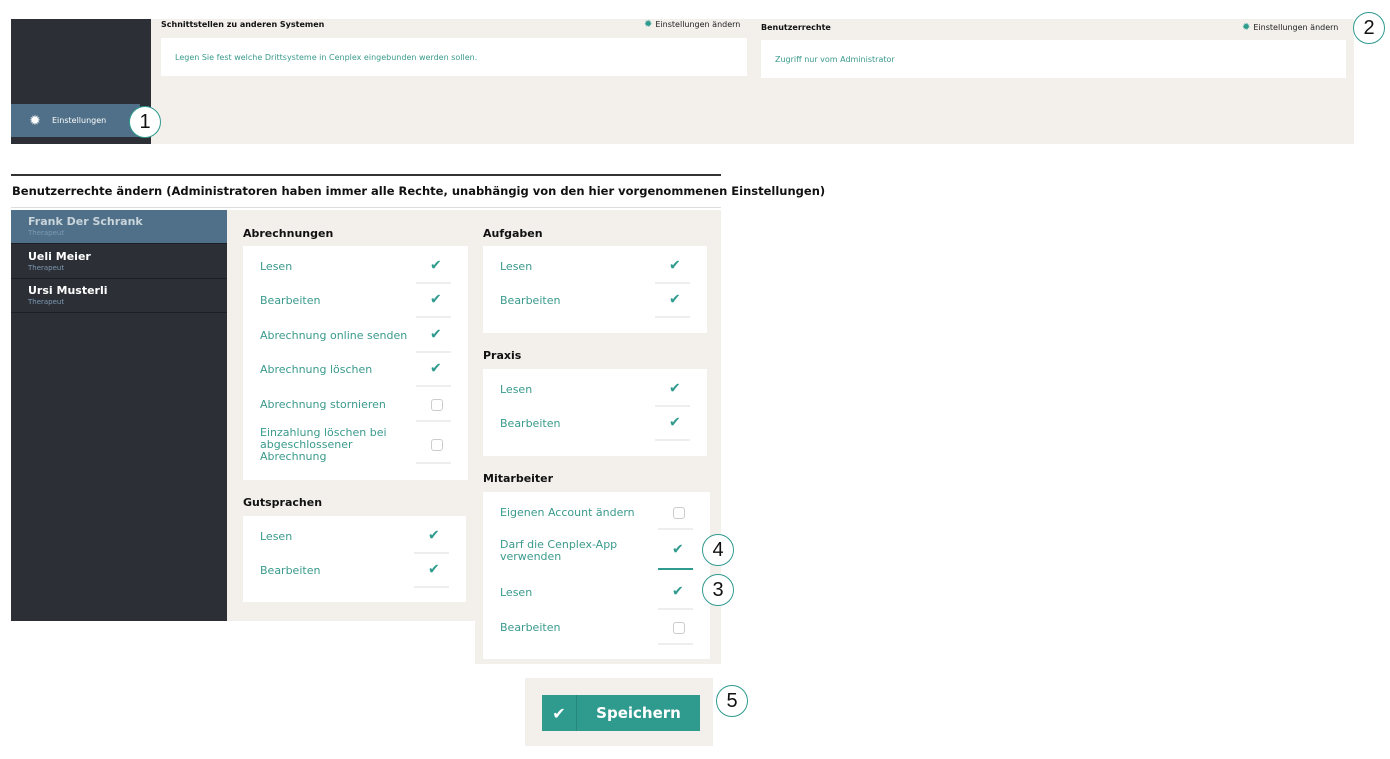 Image resolution: width=1390 pixels, height=759 pixels. Describe the element at coordinates (1369, 28) in the screenshot. I see `callout-2: 2` at that location.